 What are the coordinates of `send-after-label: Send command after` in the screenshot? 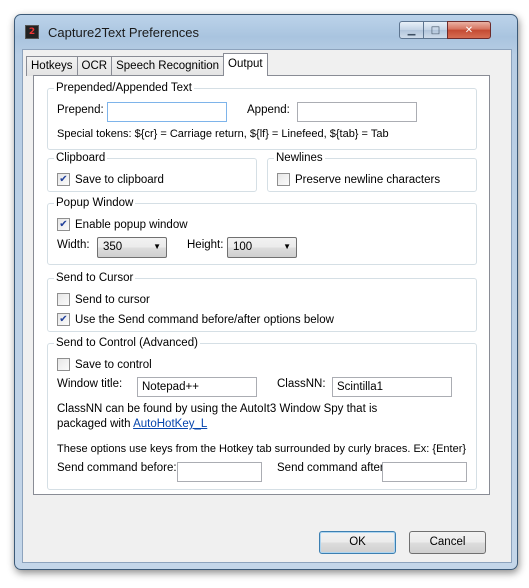 It's located at (330, 468).